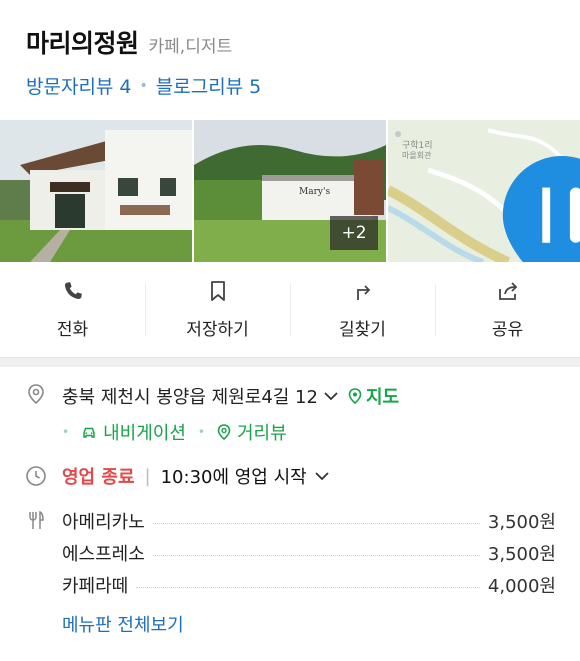  What do you see at coordinates (290, 85) in the screenshot?
I see `review-links: 방문자리뷰 4 • 블로그리뷰 5` at bounding box center [290, 85].